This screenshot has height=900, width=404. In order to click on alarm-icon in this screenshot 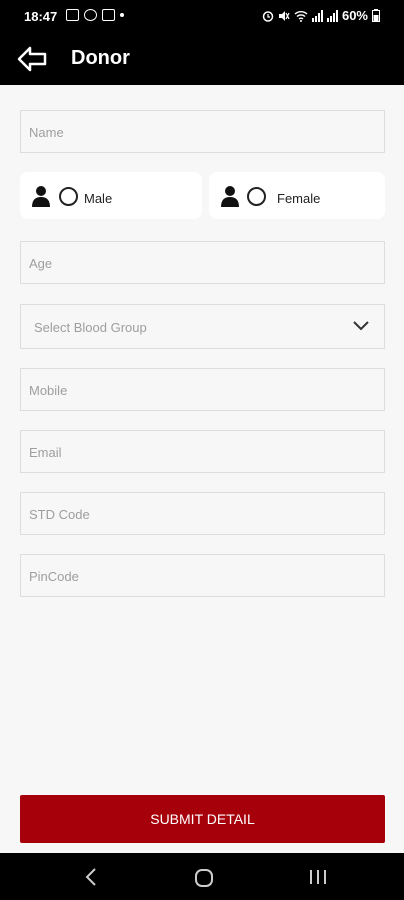, I will do `click(268, 16)`.